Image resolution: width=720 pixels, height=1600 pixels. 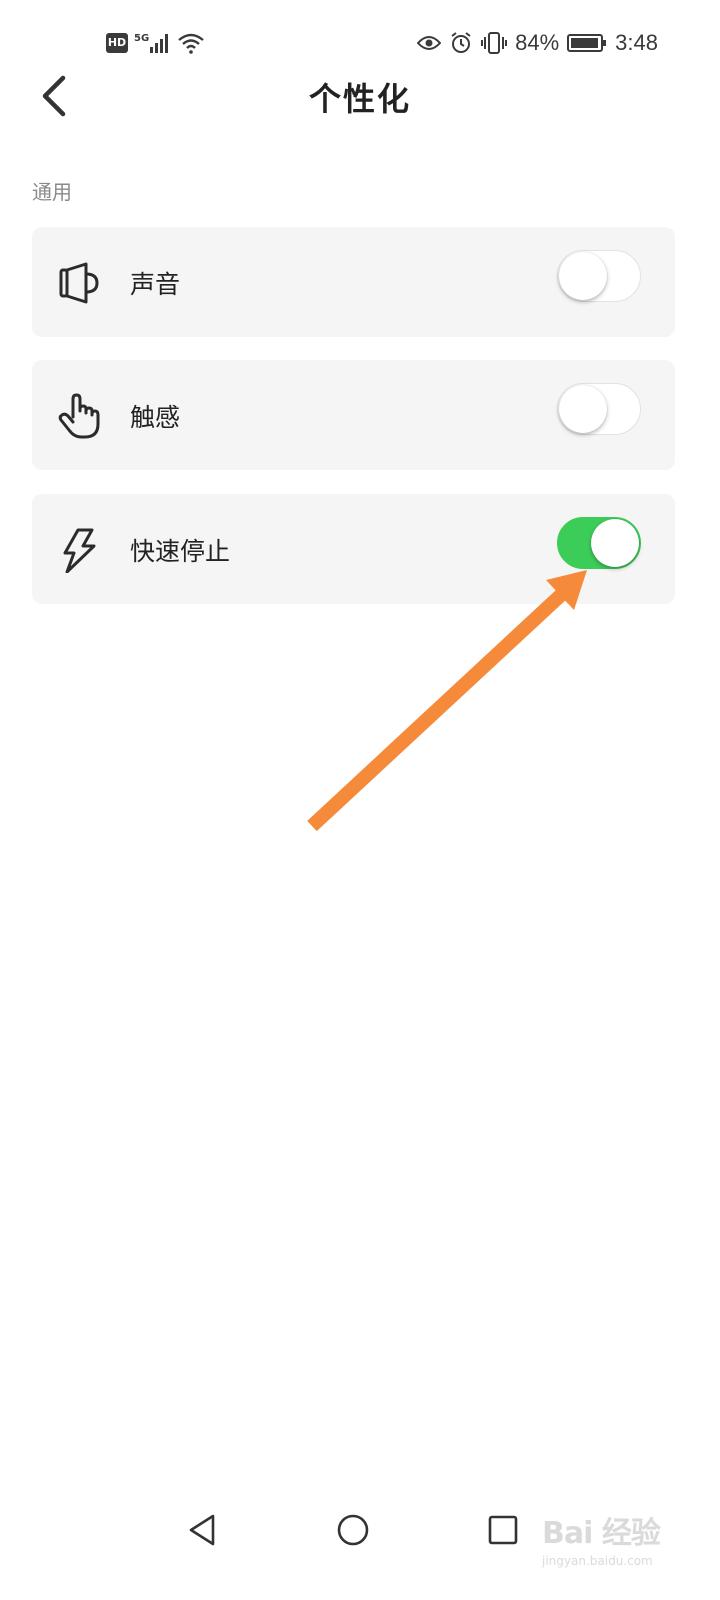 I want to click on status-time: 3:48, so click(x=636, y=42).